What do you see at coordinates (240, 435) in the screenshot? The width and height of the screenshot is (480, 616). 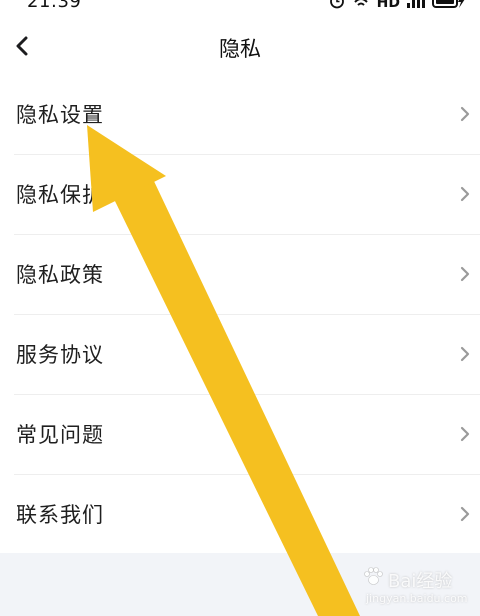 I see `menu-item-faq: 常见问题` at bounding box center [240, 435].